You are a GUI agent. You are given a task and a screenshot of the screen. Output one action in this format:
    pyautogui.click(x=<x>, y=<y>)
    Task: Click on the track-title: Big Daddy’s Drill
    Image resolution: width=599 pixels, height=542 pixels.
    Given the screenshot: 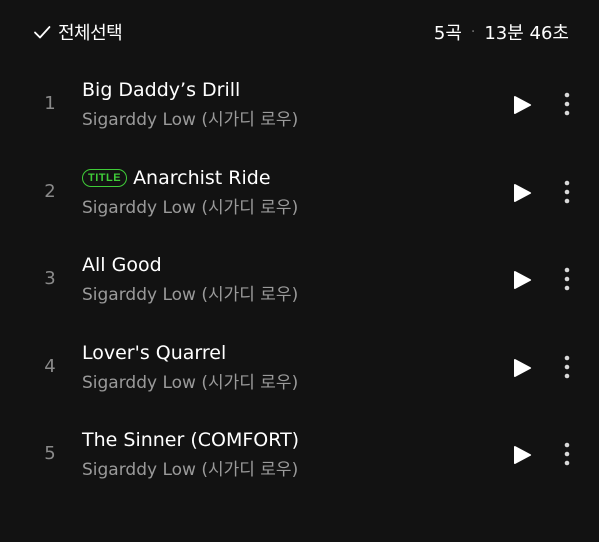 What is the action you would take?
    pyautogui.click(x=161, y=90)
    